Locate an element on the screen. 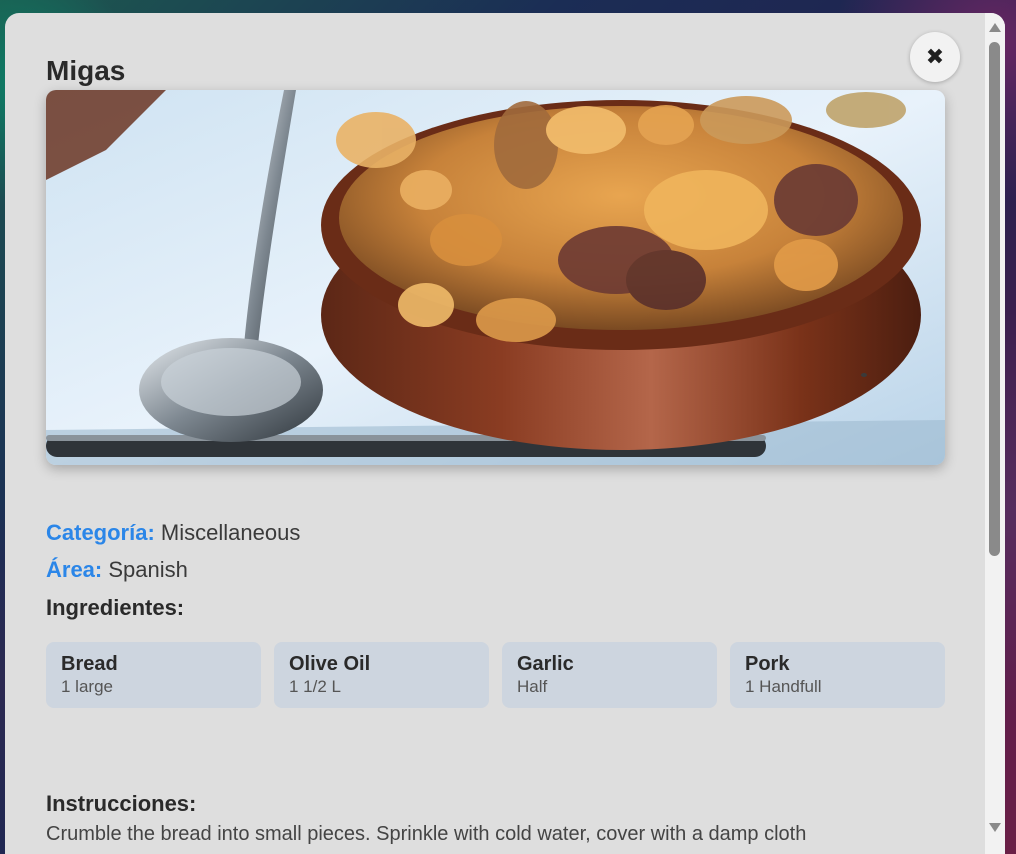 The image size is (1016, 854). close-icon: ✖ is located at coordinates (935, 56).